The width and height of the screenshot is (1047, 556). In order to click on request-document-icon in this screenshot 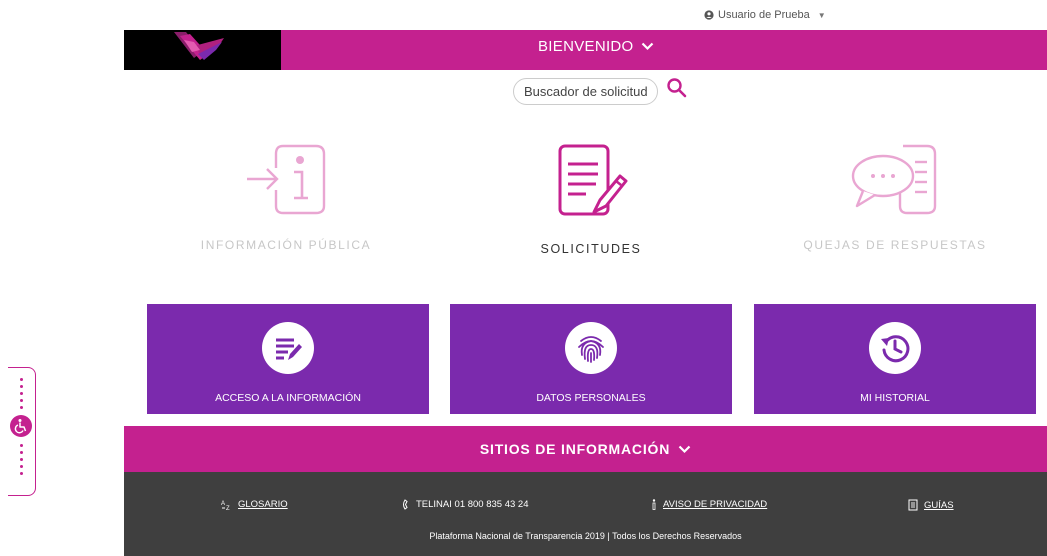, I will do `click(593, 180)`.